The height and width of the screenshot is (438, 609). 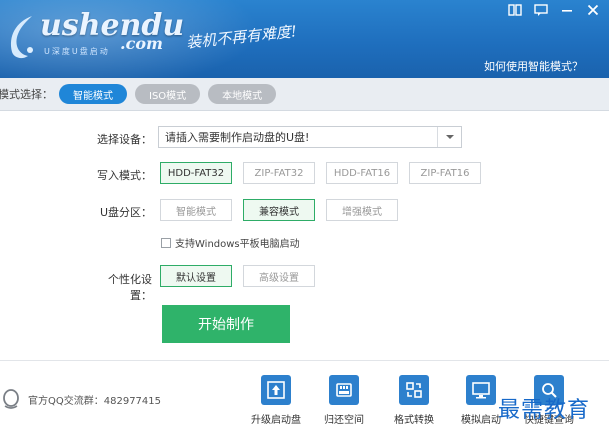 I want to click on watermark-text: 最需教育, so click(x=544, y=410).